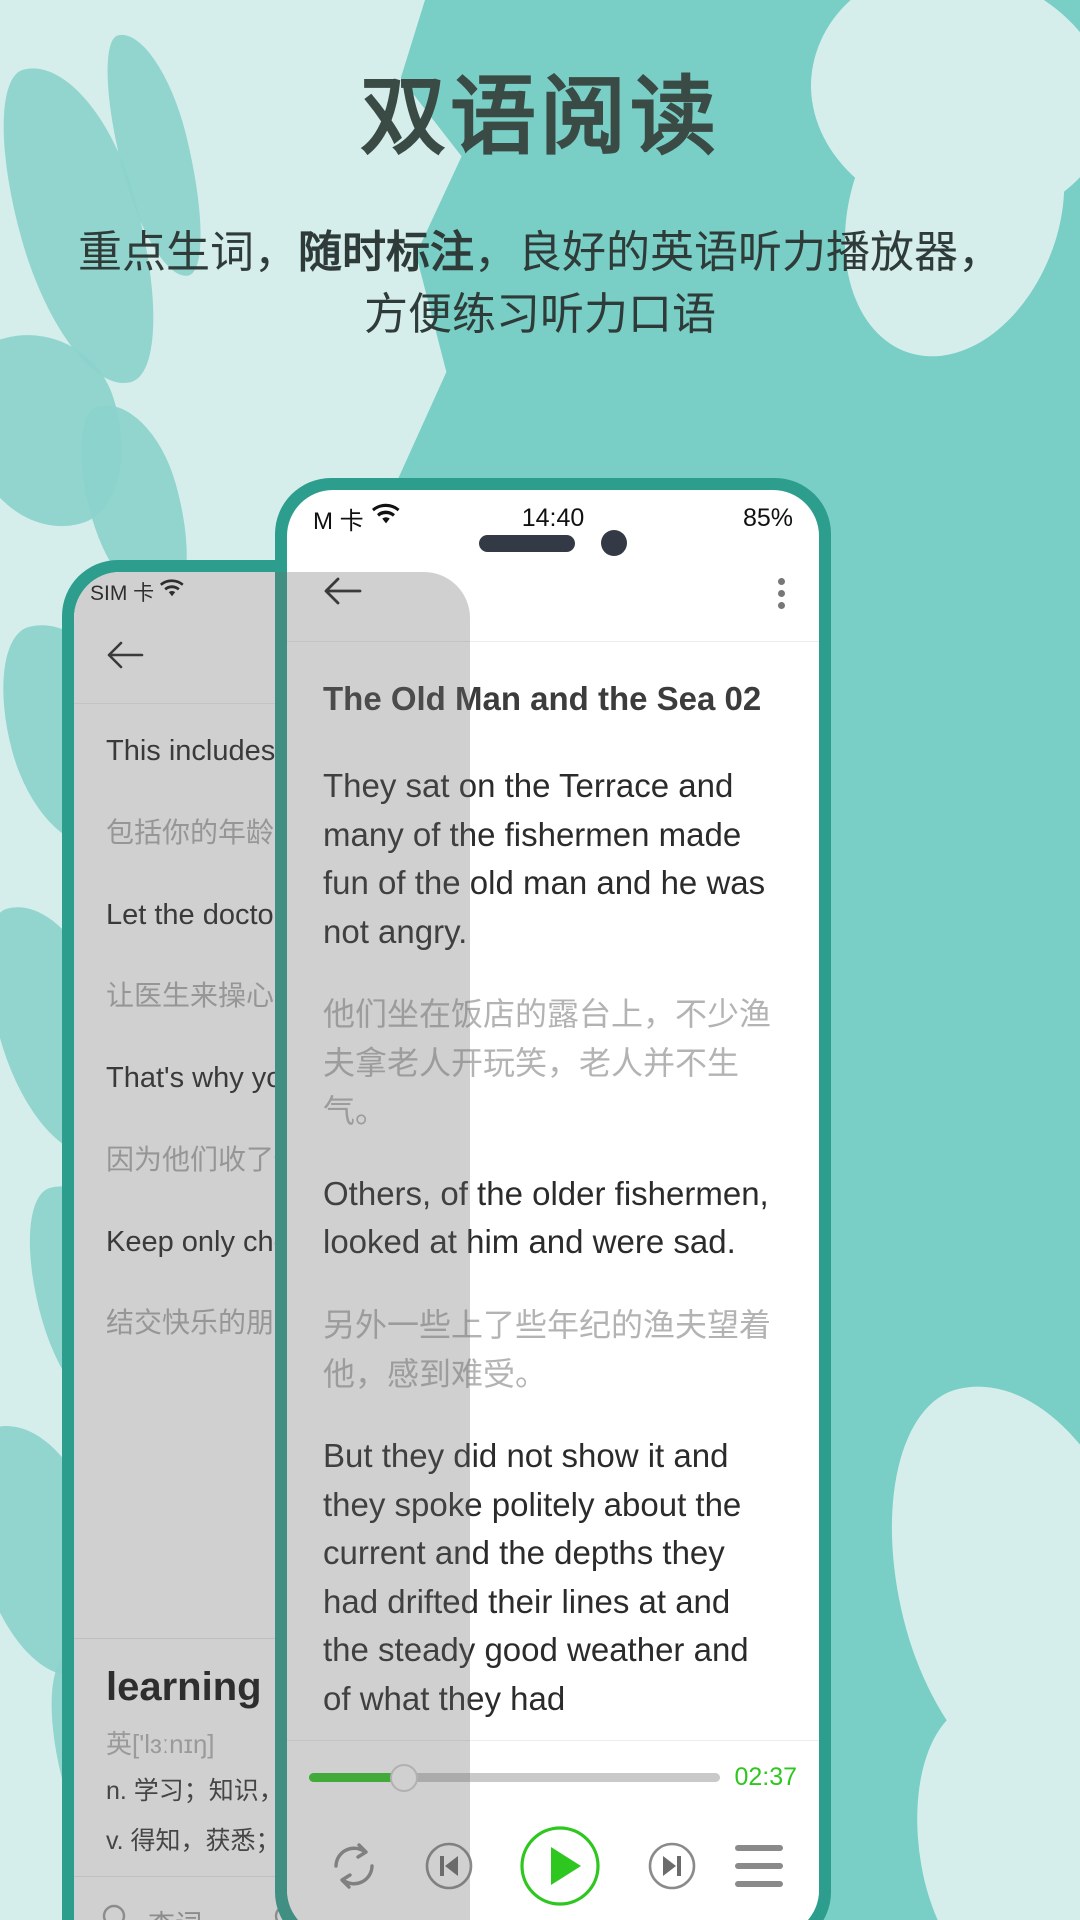  I want to click on article-paragraph-zh: 另外一些上了些年纪的渔夫望着他，感到难受。, so click(553, 1349).